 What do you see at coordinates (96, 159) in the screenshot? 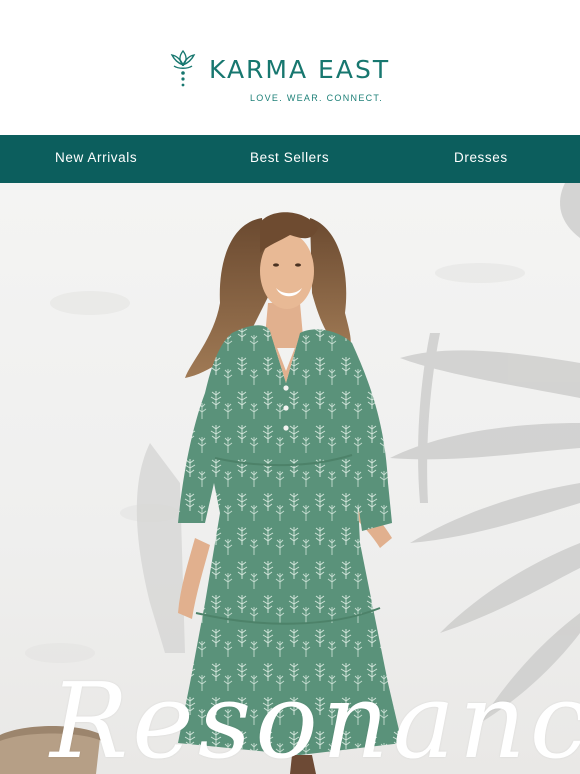
I see `nav-new-arrivals: New Arrivals` at bounding box center [96, 159].